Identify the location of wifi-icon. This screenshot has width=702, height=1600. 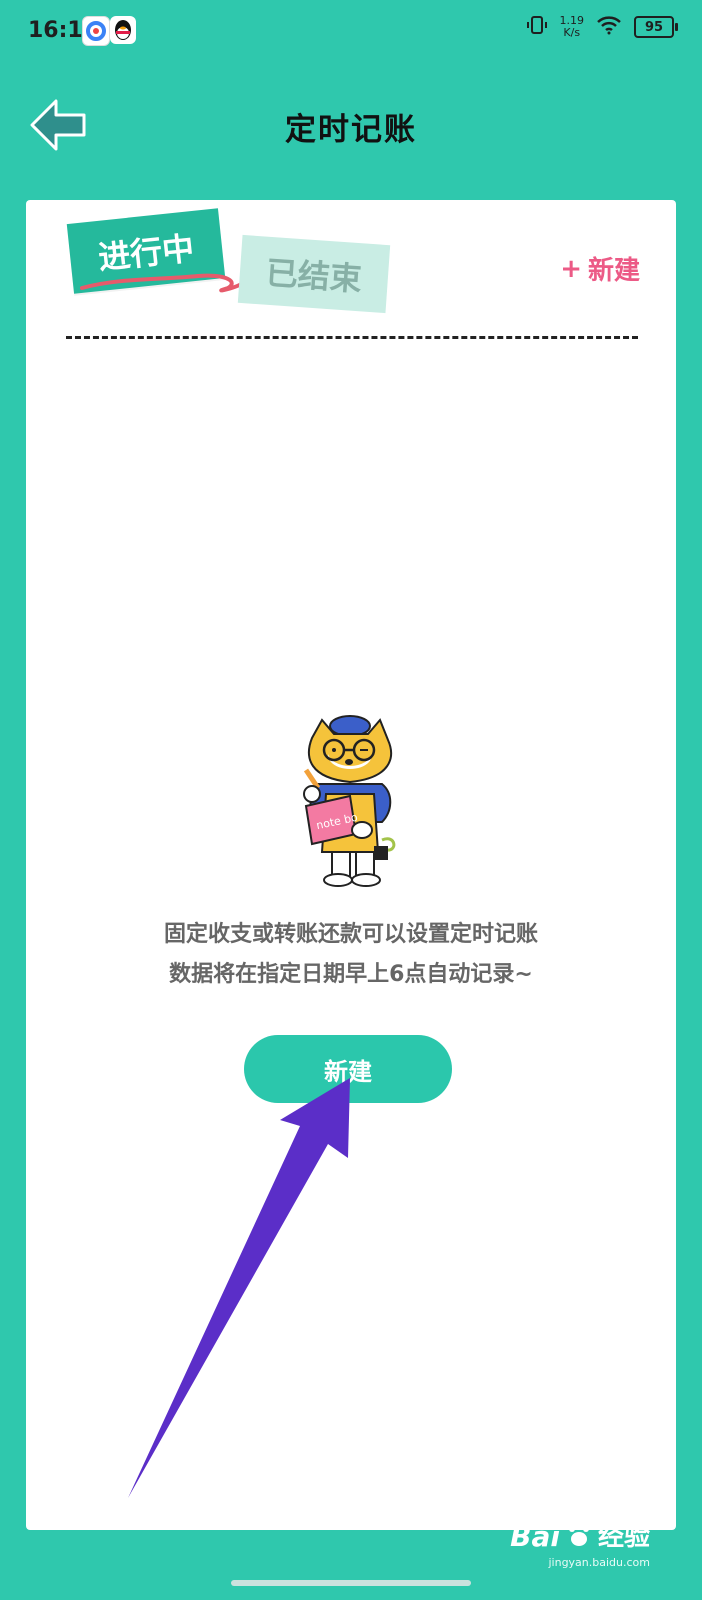
(609, 27).